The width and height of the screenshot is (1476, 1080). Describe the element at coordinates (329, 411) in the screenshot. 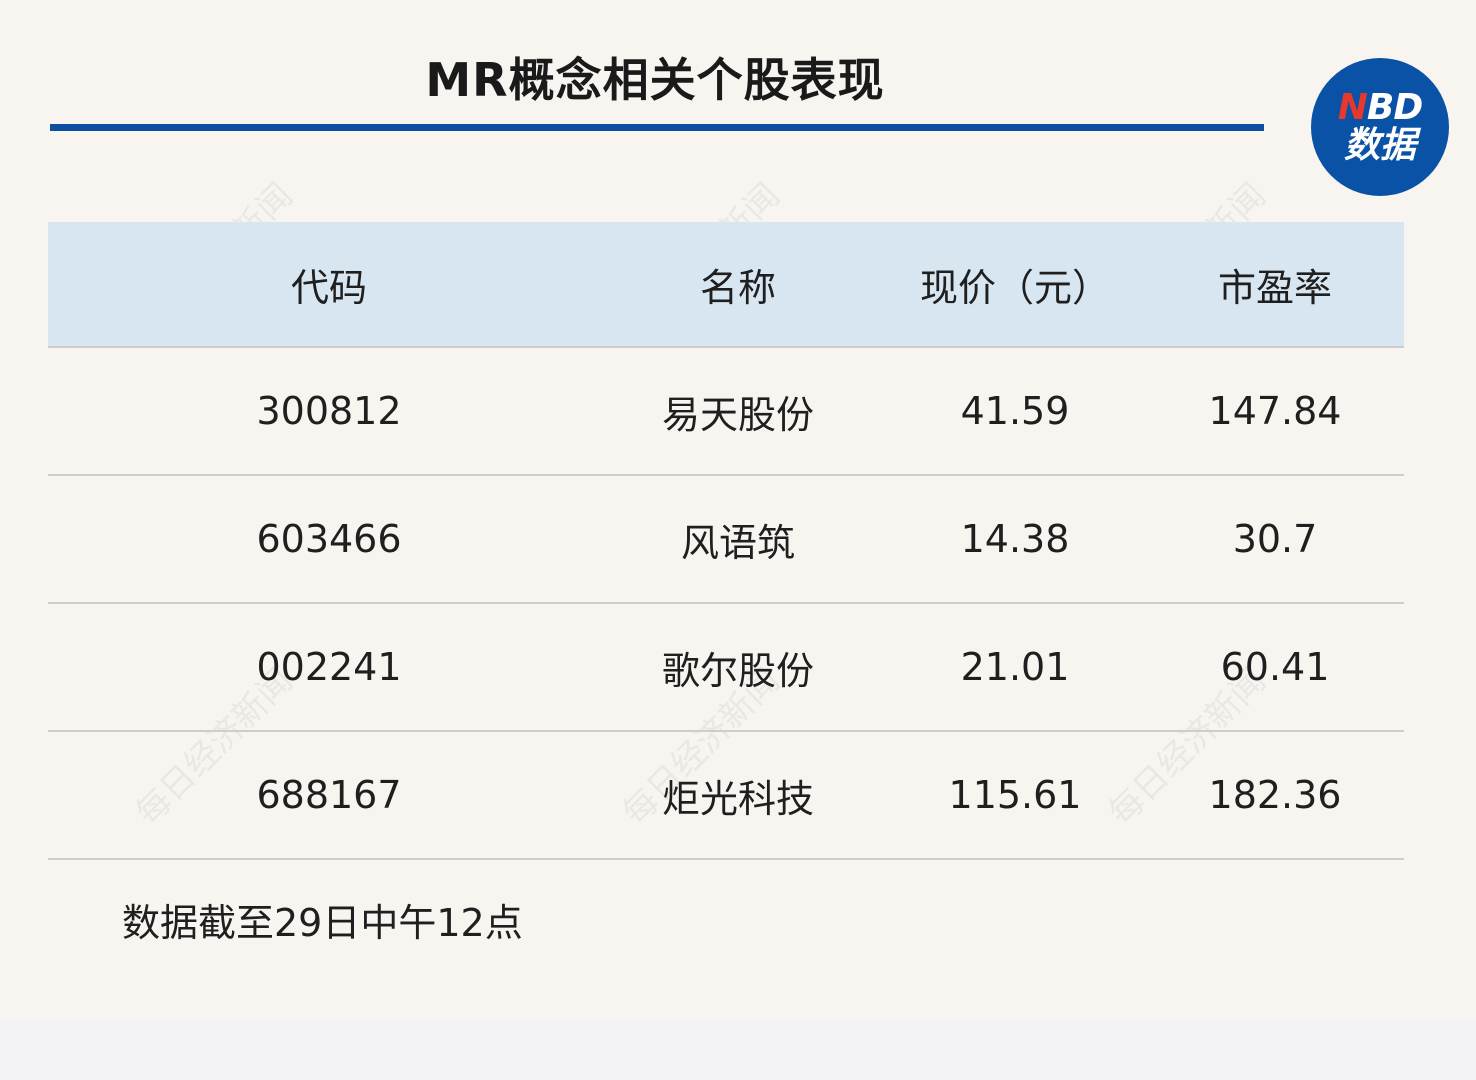

I see `cell-code: 300812` at that location.